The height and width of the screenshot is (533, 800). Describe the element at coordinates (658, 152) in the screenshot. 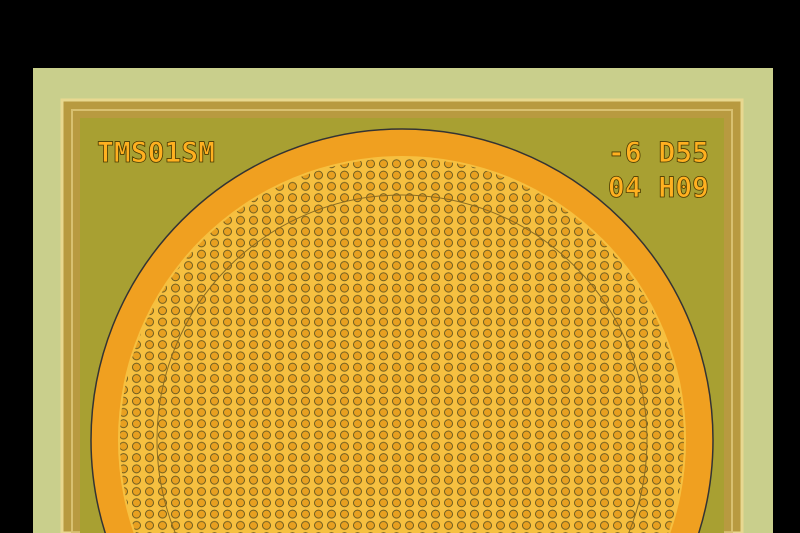

I see `chip-marking: -6 D55` at that location.